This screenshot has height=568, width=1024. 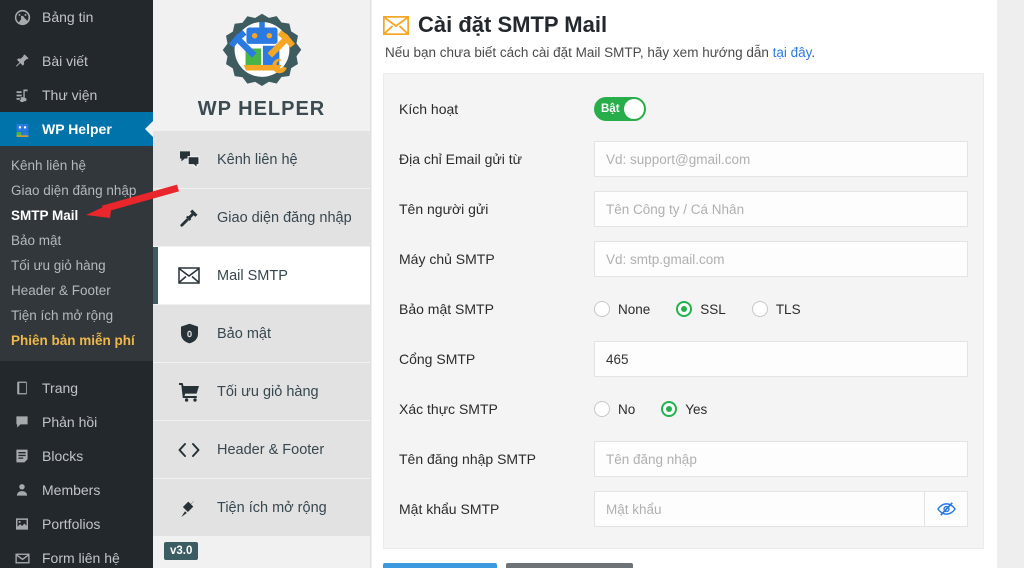 I want to click on from-name-label: Tên người gửi, so click(x=444, y=209).